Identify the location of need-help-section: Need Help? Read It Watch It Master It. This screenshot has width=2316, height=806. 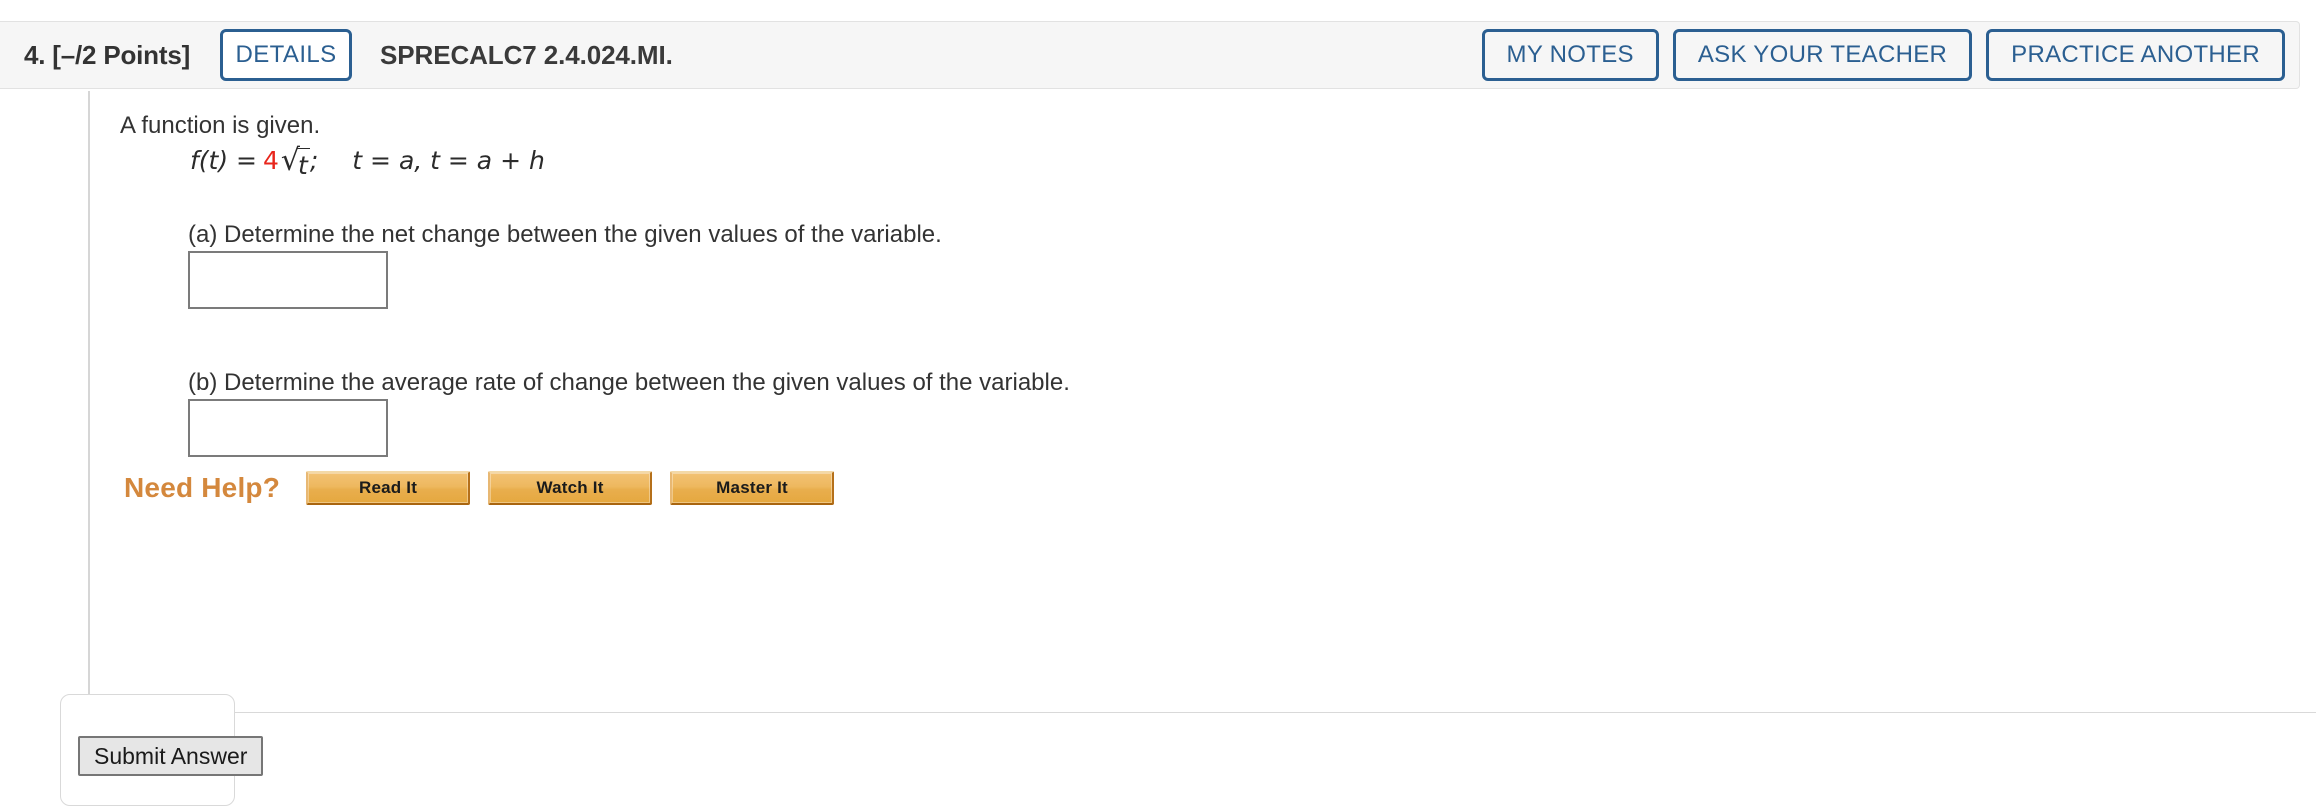
(479, 488).